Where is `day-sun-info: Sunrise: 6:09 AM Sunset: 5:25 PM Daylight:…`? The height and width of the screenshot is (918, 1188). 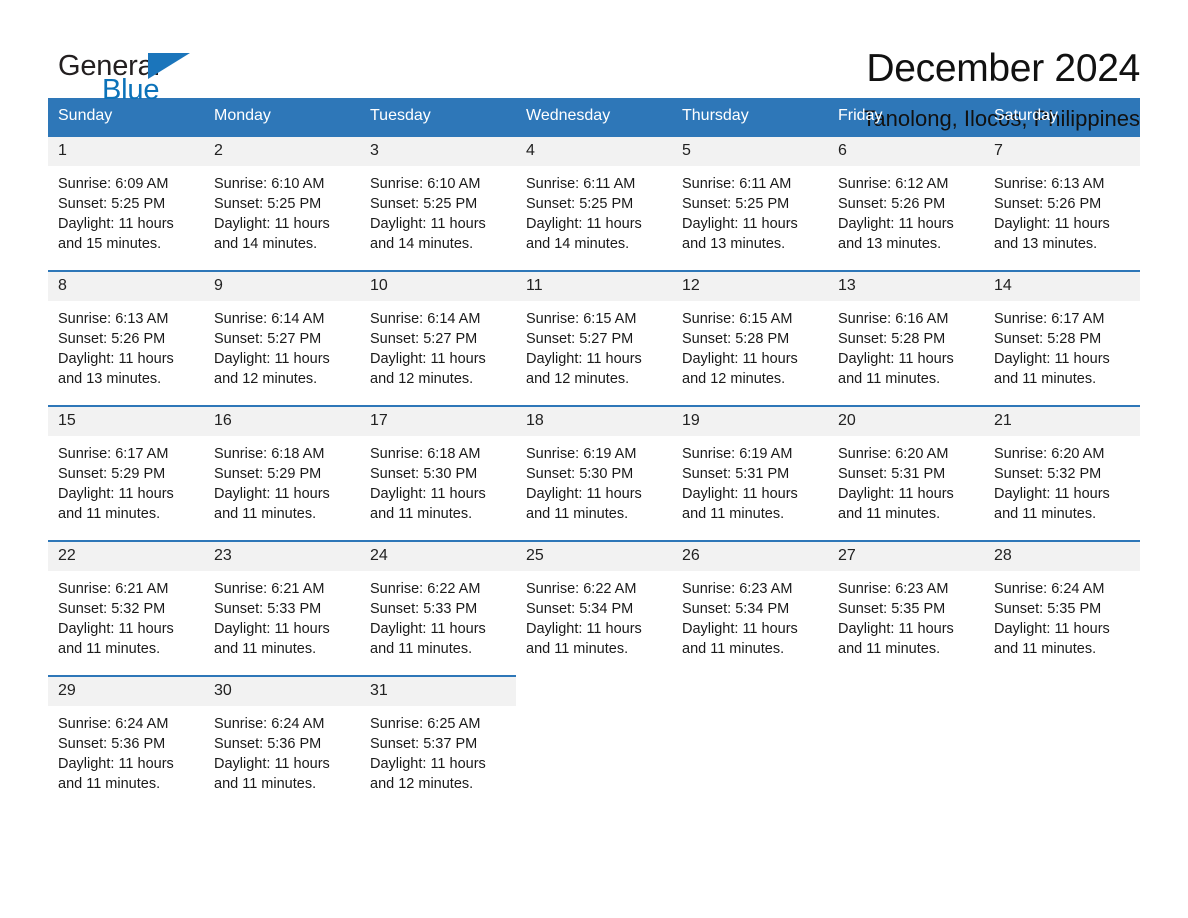 day-sun-info: Sunrise: 6:09 AM Sunset: 5:25 PM Daylight:… is located at coordinates (126, 210).